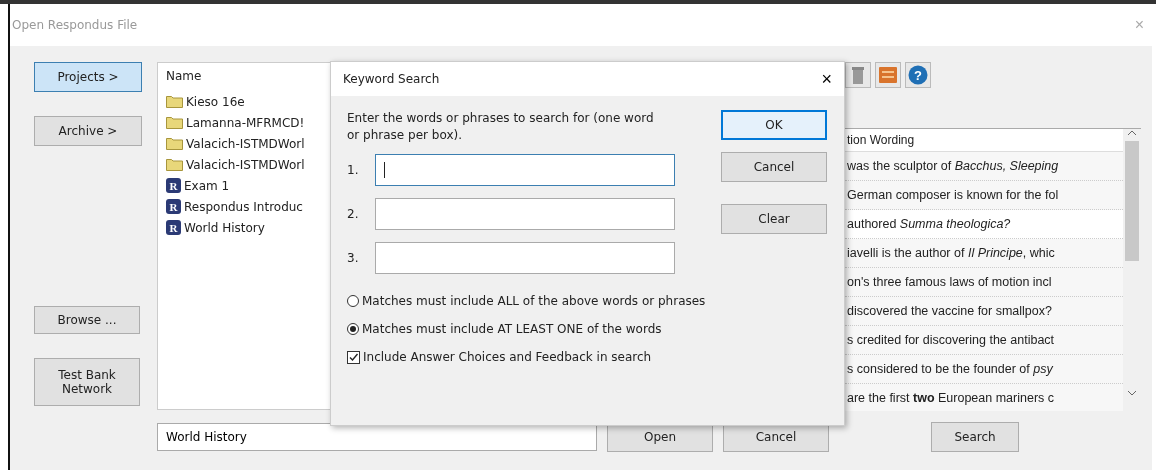 Image resolution: width=1156 pixels, height=472 pixels. I want to click on field-number: 2., so click(353, 214).